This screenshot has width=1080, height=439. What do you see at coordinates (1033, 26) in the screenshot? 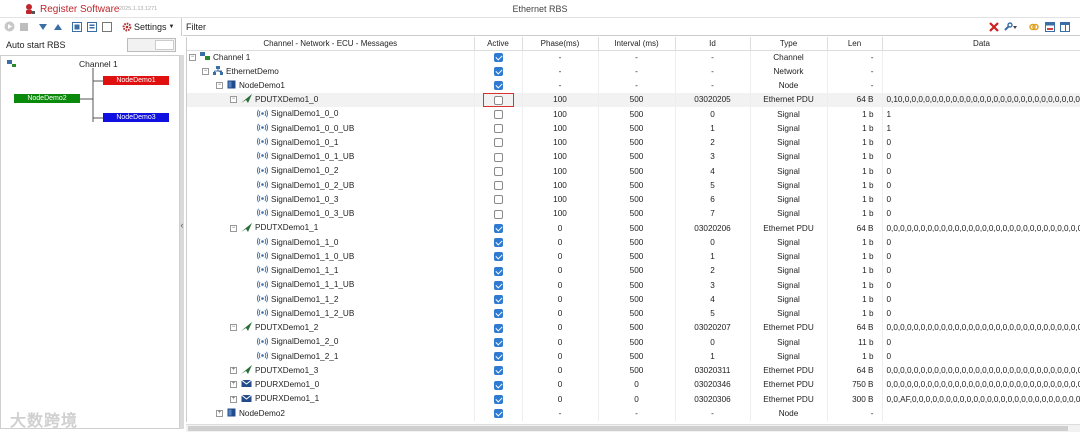
I see `link-icon` at bounding box center [1033, 26].